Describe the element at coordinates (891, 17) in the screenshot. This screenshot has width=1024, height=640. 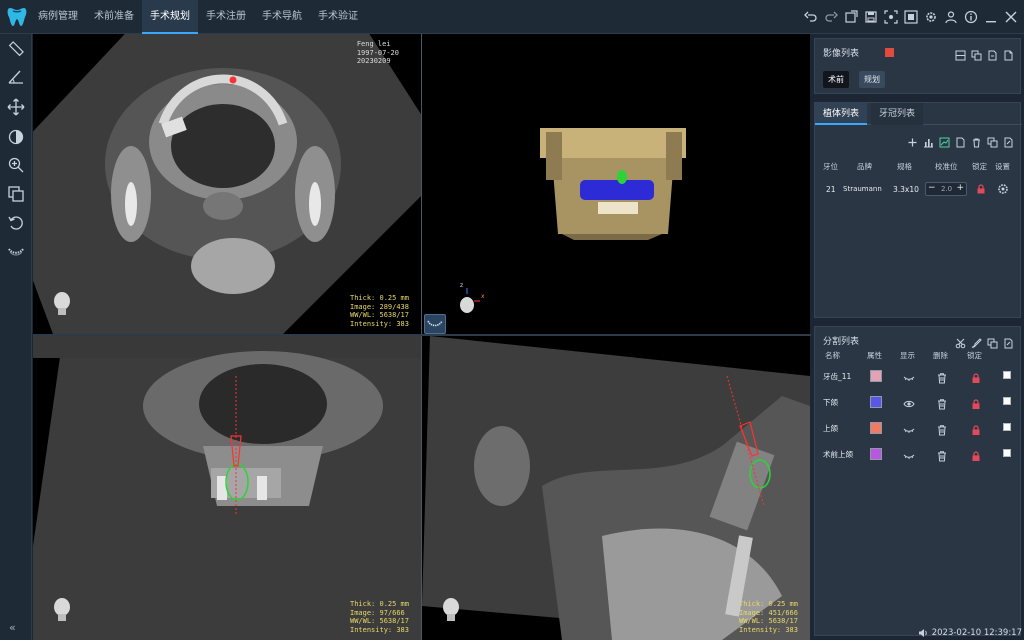
I see `screenshot-icon` at that location.